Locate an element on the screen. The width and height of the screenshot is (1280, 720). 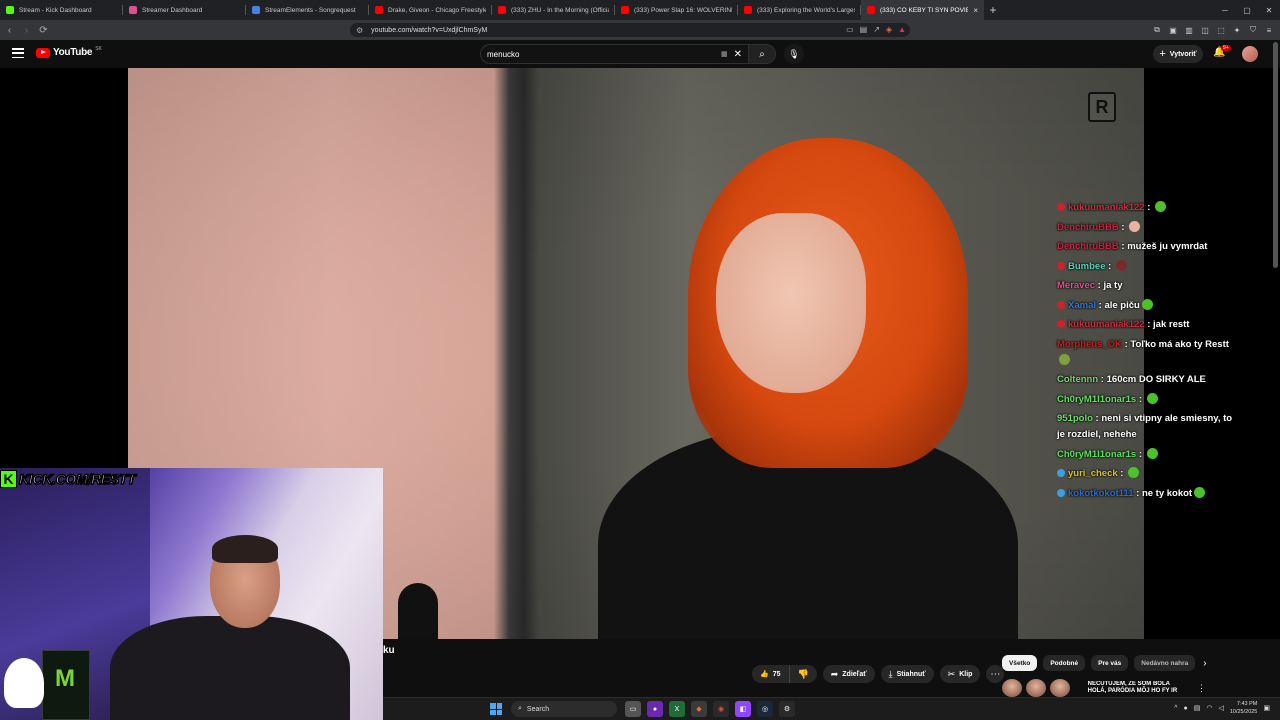
voice-search-button: 🎙 is located at coordinates (794, 54).